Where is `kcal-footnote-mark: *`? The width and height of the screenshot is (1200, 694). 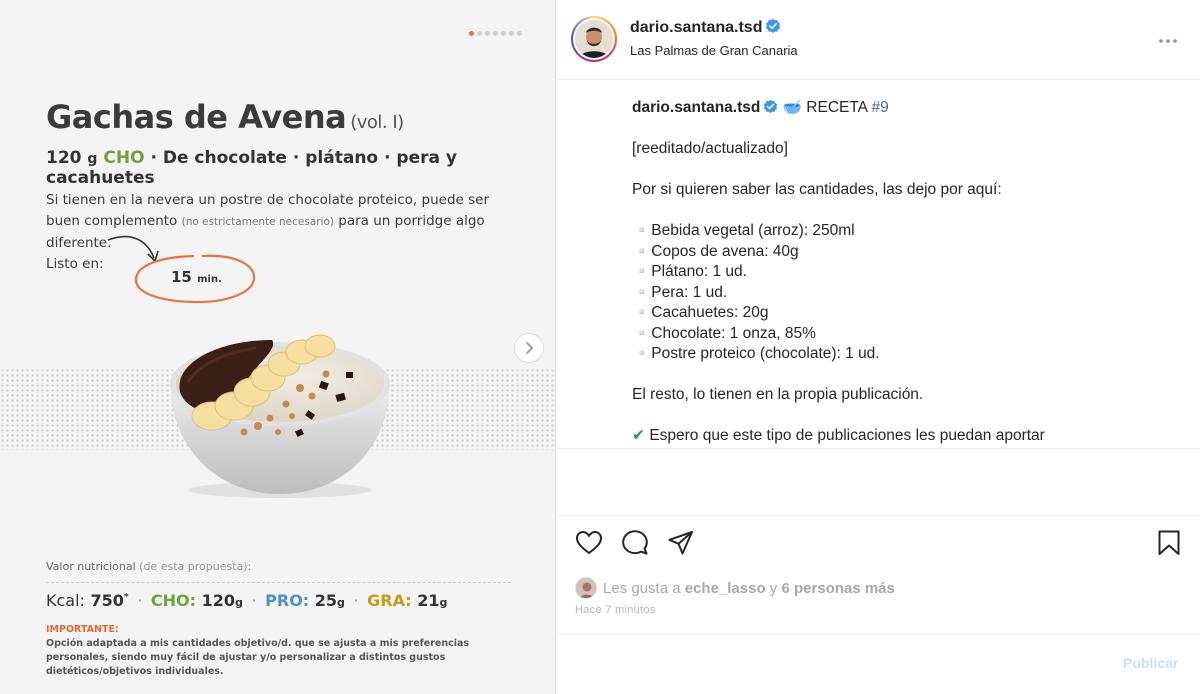
kcal-footnote-mark: * is located at coordinates (126, 597).